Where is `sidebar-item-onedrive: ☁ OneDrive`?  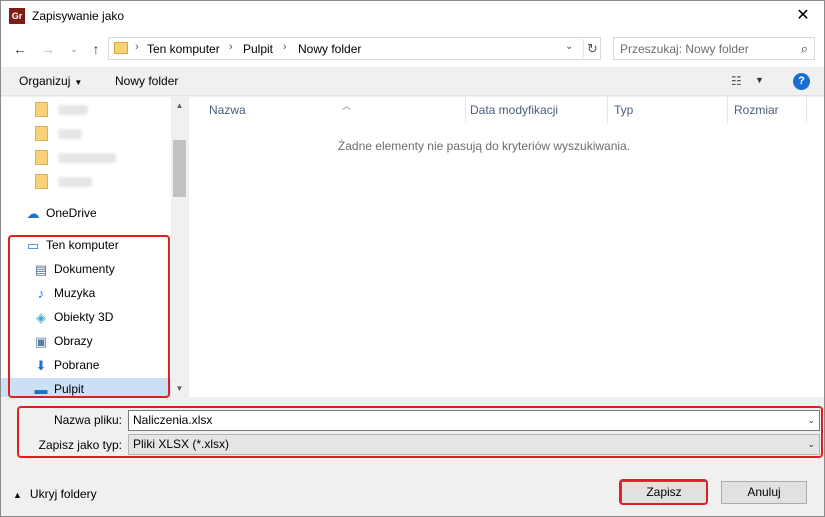 sidebar-item-onedrive: ☁ OneDrive is located at coordinates (61, 213).